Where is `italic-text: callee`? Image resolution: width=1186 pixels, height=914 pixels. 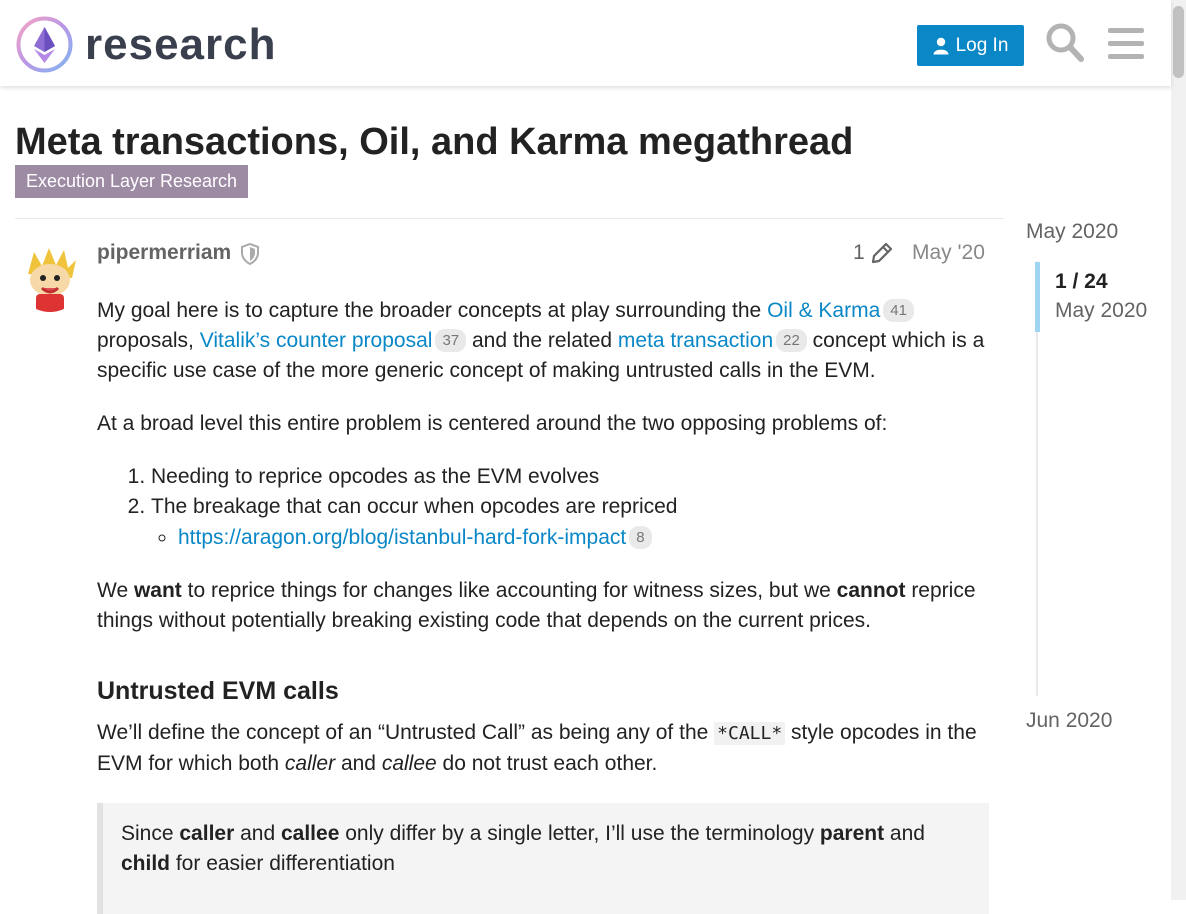 italic-text: callee is located at coordinates (409, 763).